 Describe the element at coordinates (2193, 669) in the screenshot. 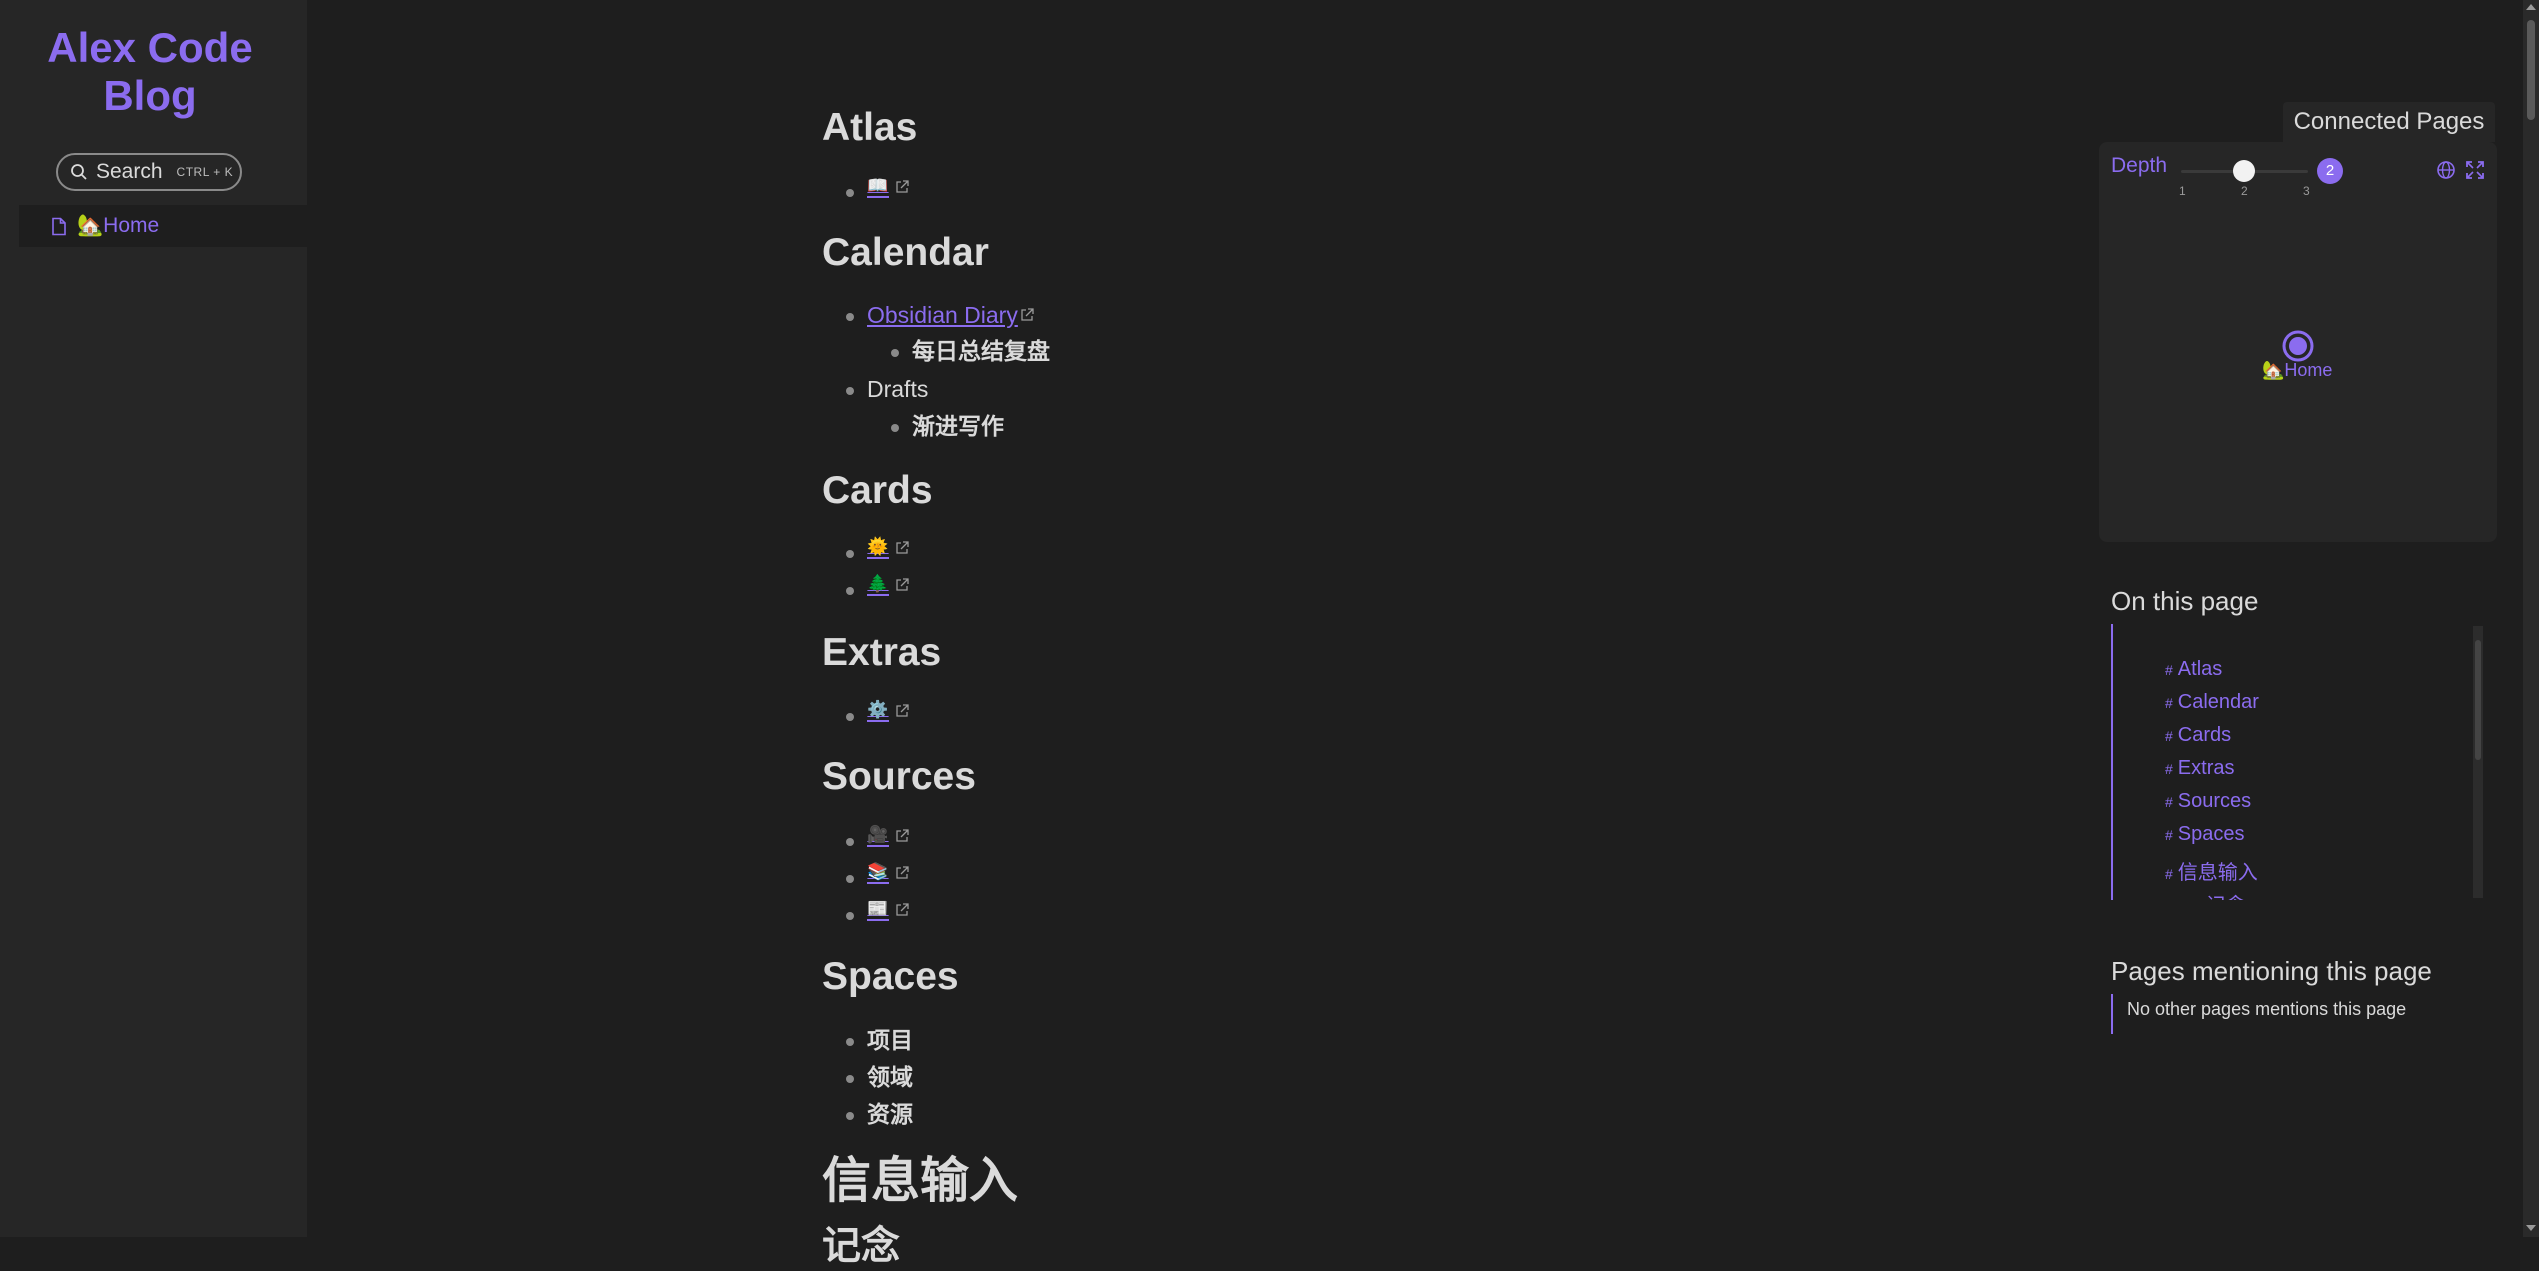

I see `toc-item-atlas: # Atlas` at that location.